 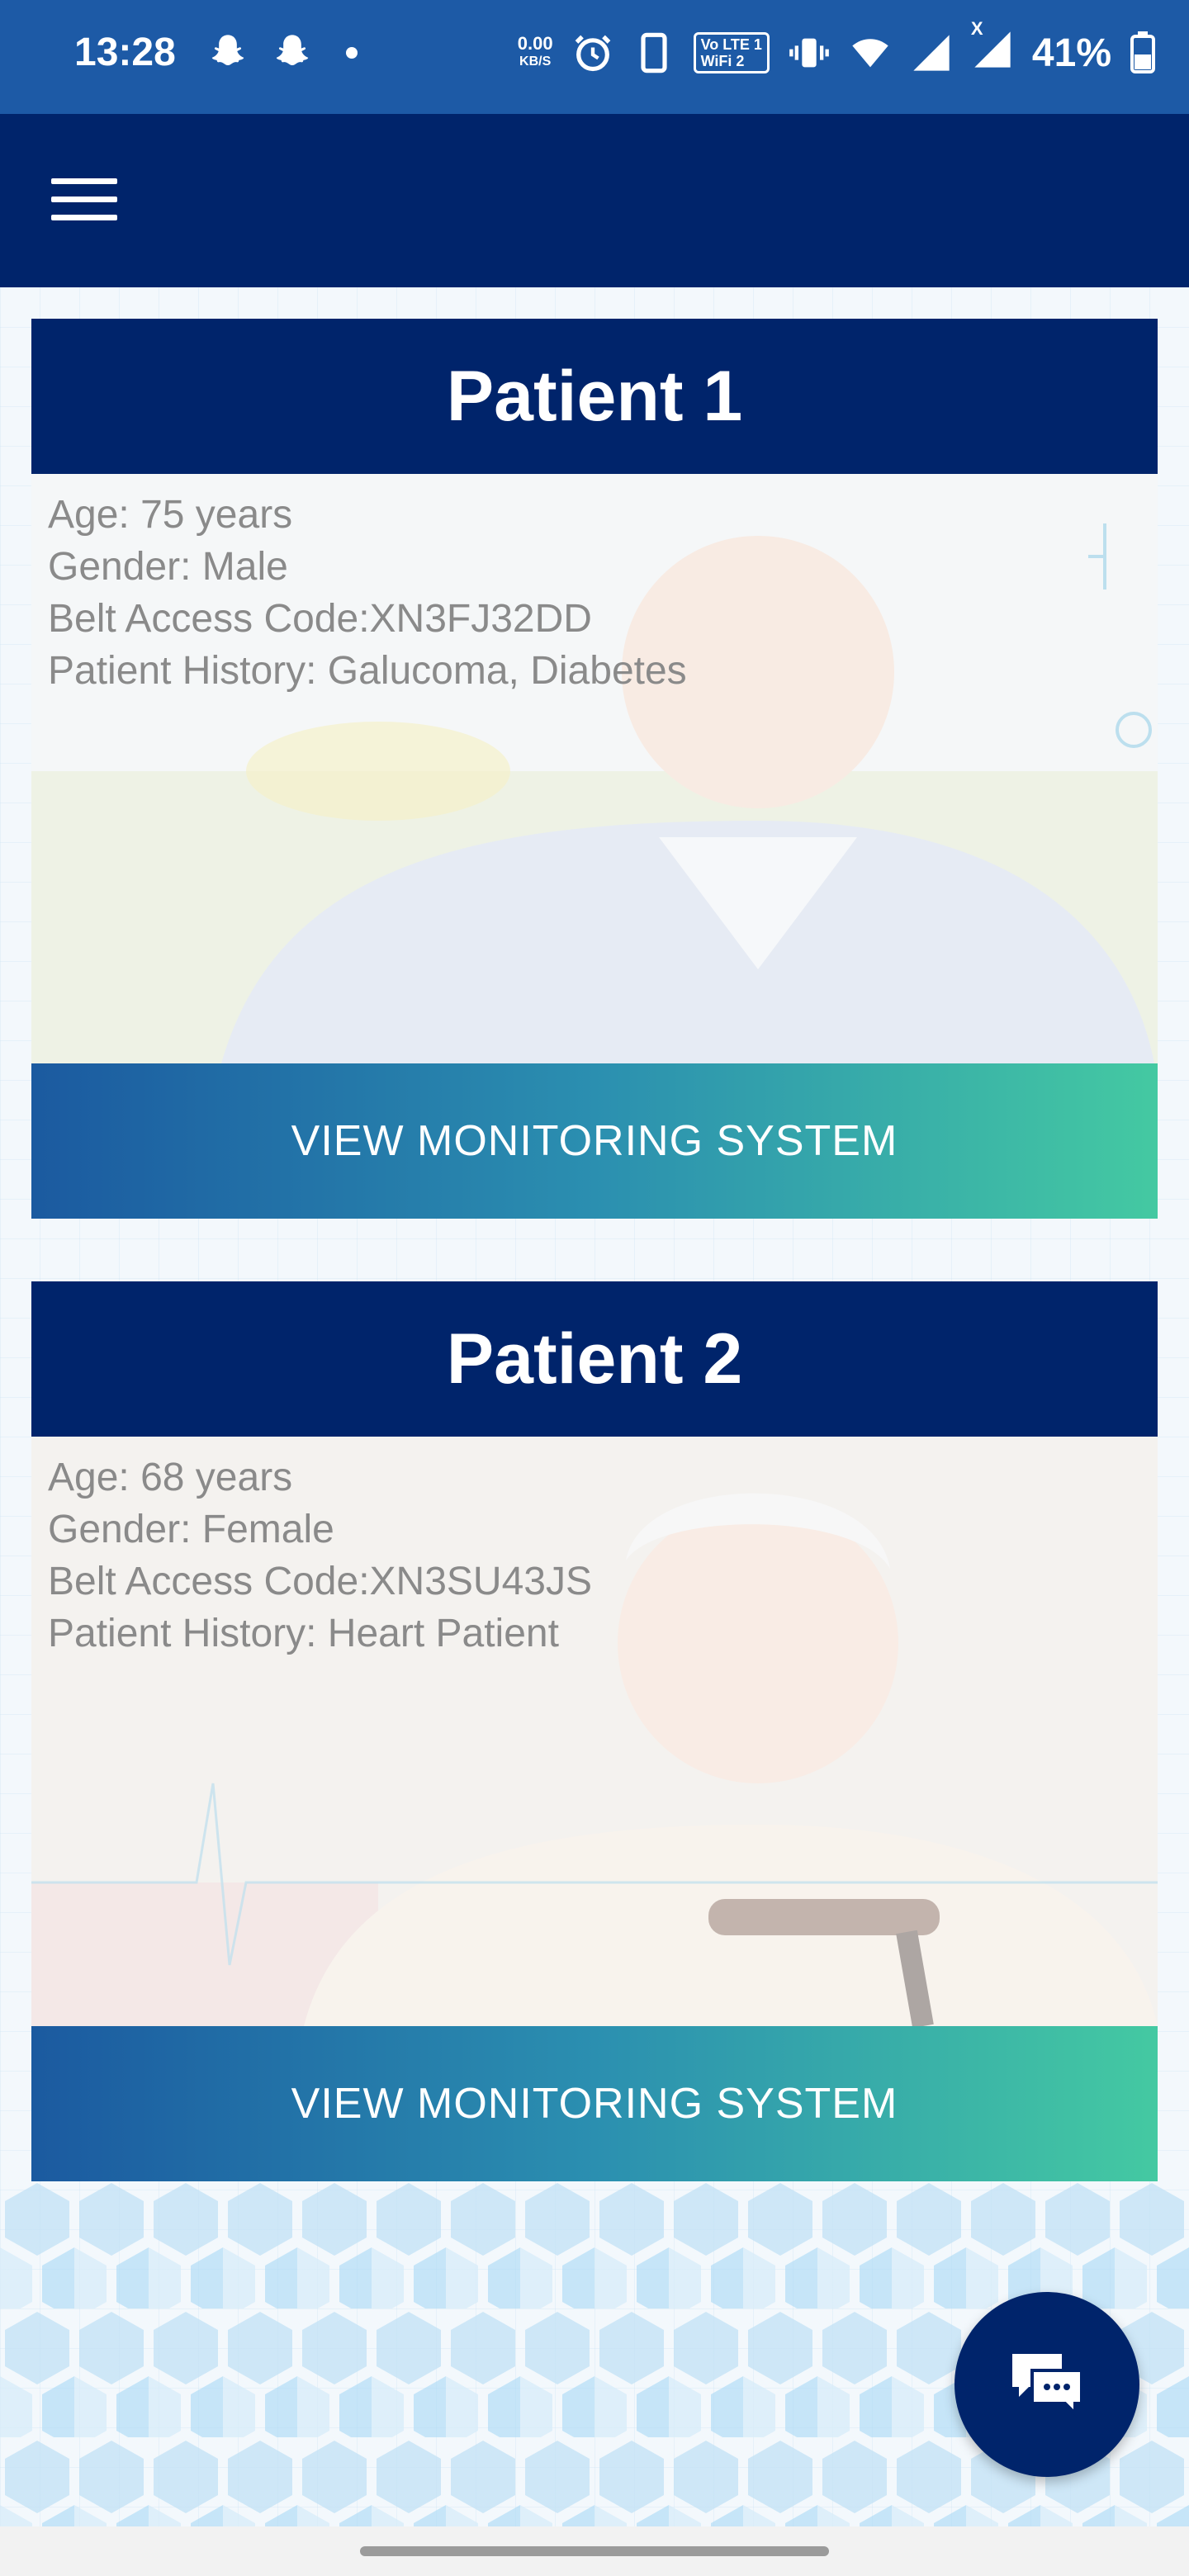 What do you see at coordinates (809, 53) in the screenshot?
I see `vibrate-icon` at bounding box center [809, 53].